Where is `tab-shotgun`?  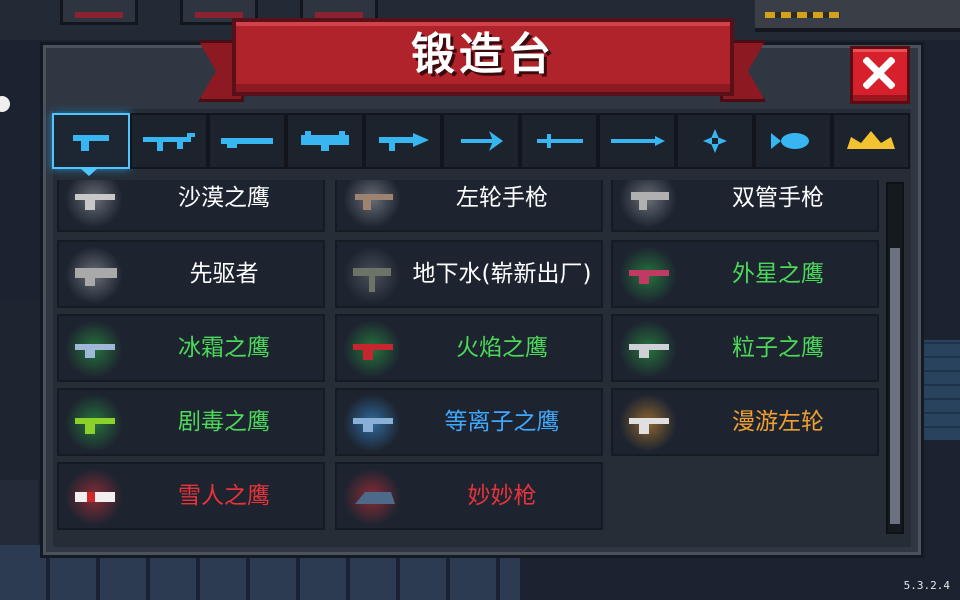 tab-shotgun is located at coordinates (247, 141).